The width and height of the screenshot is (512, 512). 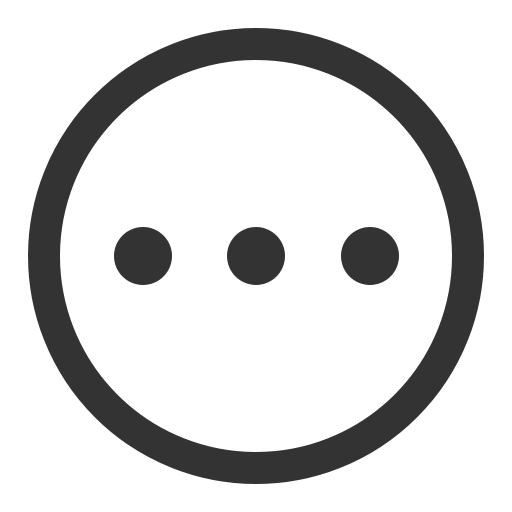 I want to click on dot-right, so click(x=370, y=256).